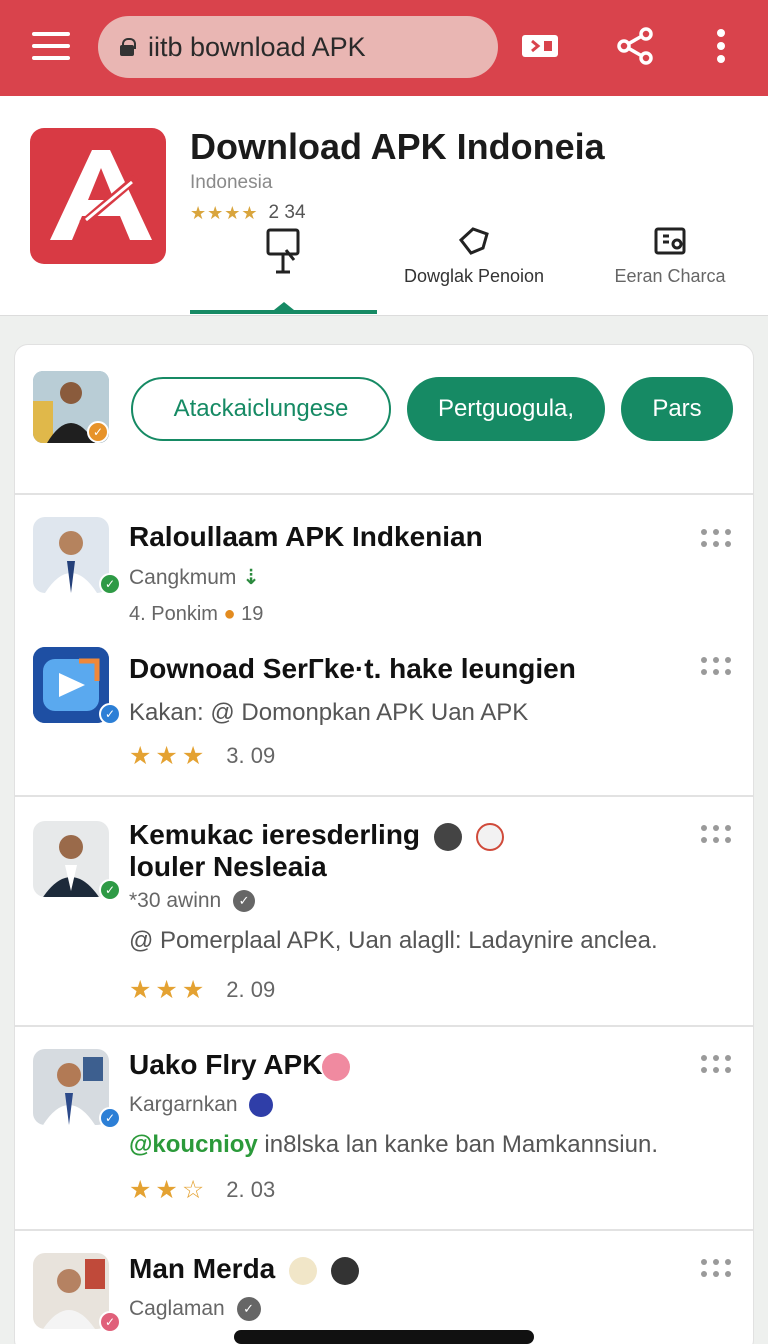  I want to click on url-bar: iitb bownload APK, so click(298, 47).